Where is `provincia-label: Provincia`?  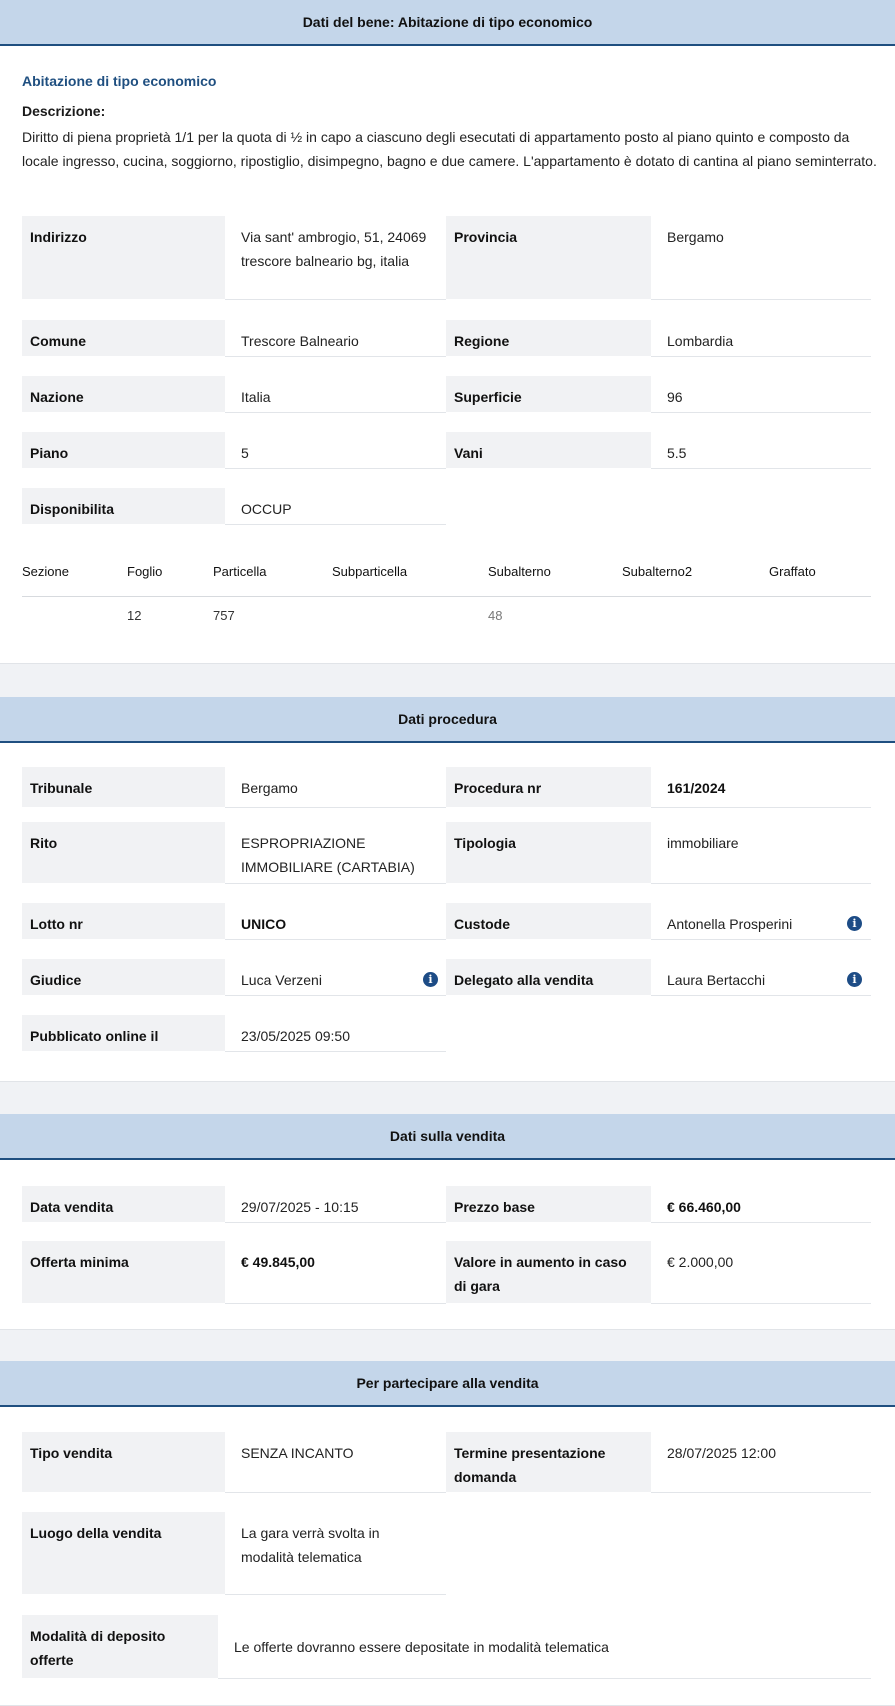
provincia-label: Provincia is located at coordinates (548, 257).